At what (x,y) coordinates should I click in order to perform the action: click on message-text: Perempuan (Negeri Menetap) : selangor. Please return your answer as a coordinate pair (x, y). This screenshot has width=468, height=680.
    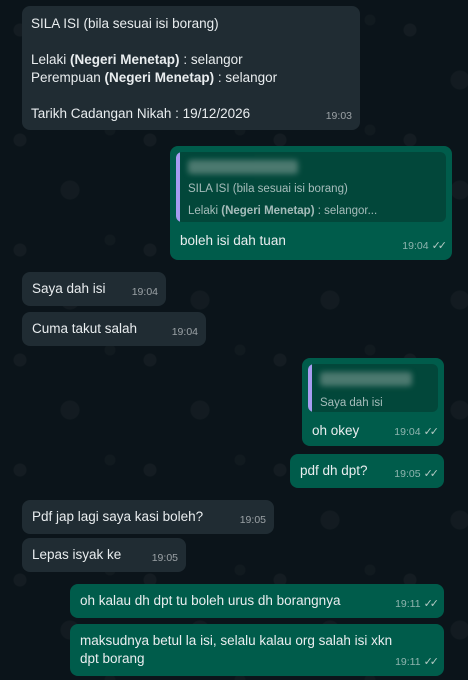
    Looking at the image, I should click on (154, 77).